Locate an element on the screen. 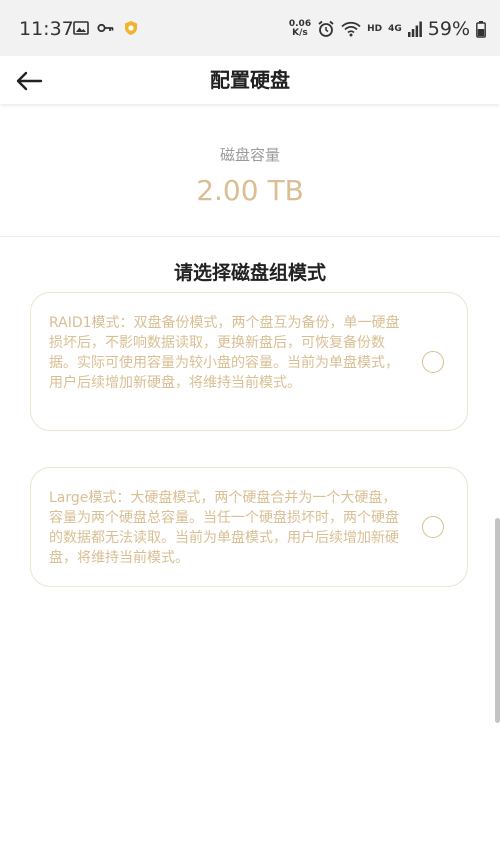 This screenshot has height=844, width=500. status-bar: 11:37 0.06 K/s HD 4G 59% is located at coordinates (250, 28).